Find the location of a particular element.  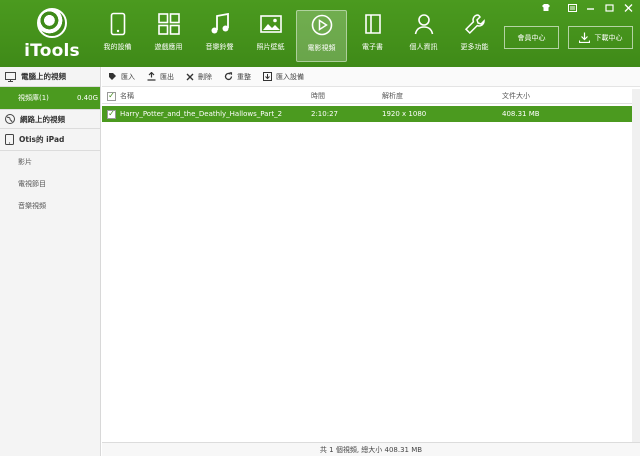

skin-icon is located at coordinates (546, 7).